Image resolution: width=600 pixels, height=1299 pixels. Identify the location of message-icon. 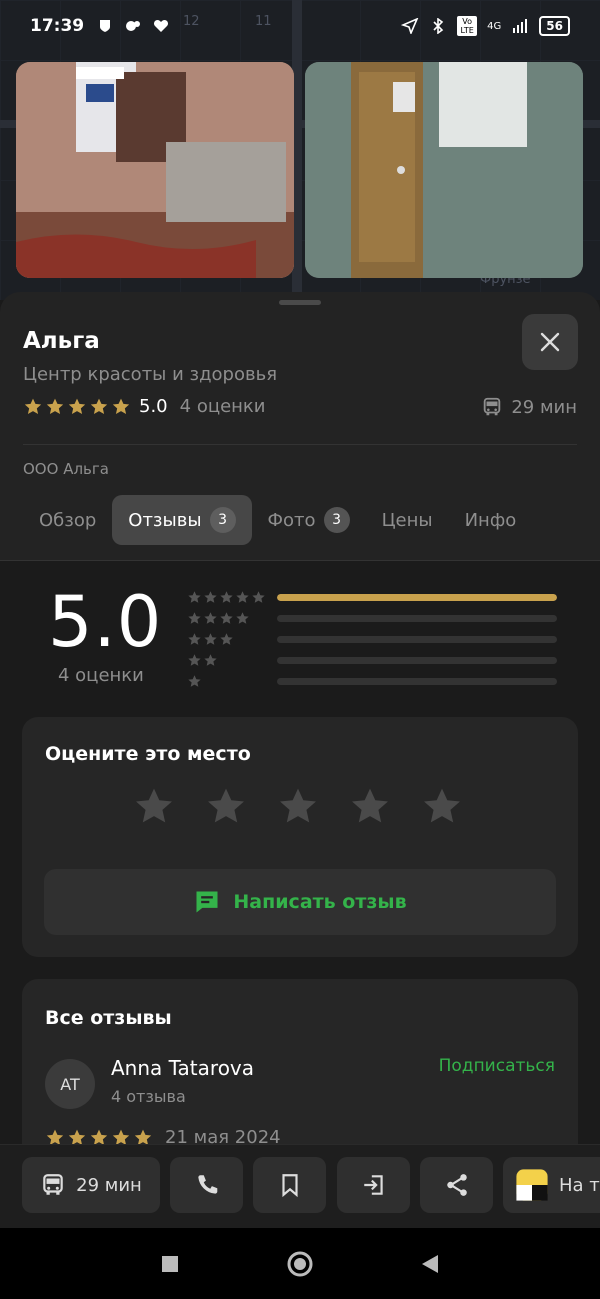
(207, 902).